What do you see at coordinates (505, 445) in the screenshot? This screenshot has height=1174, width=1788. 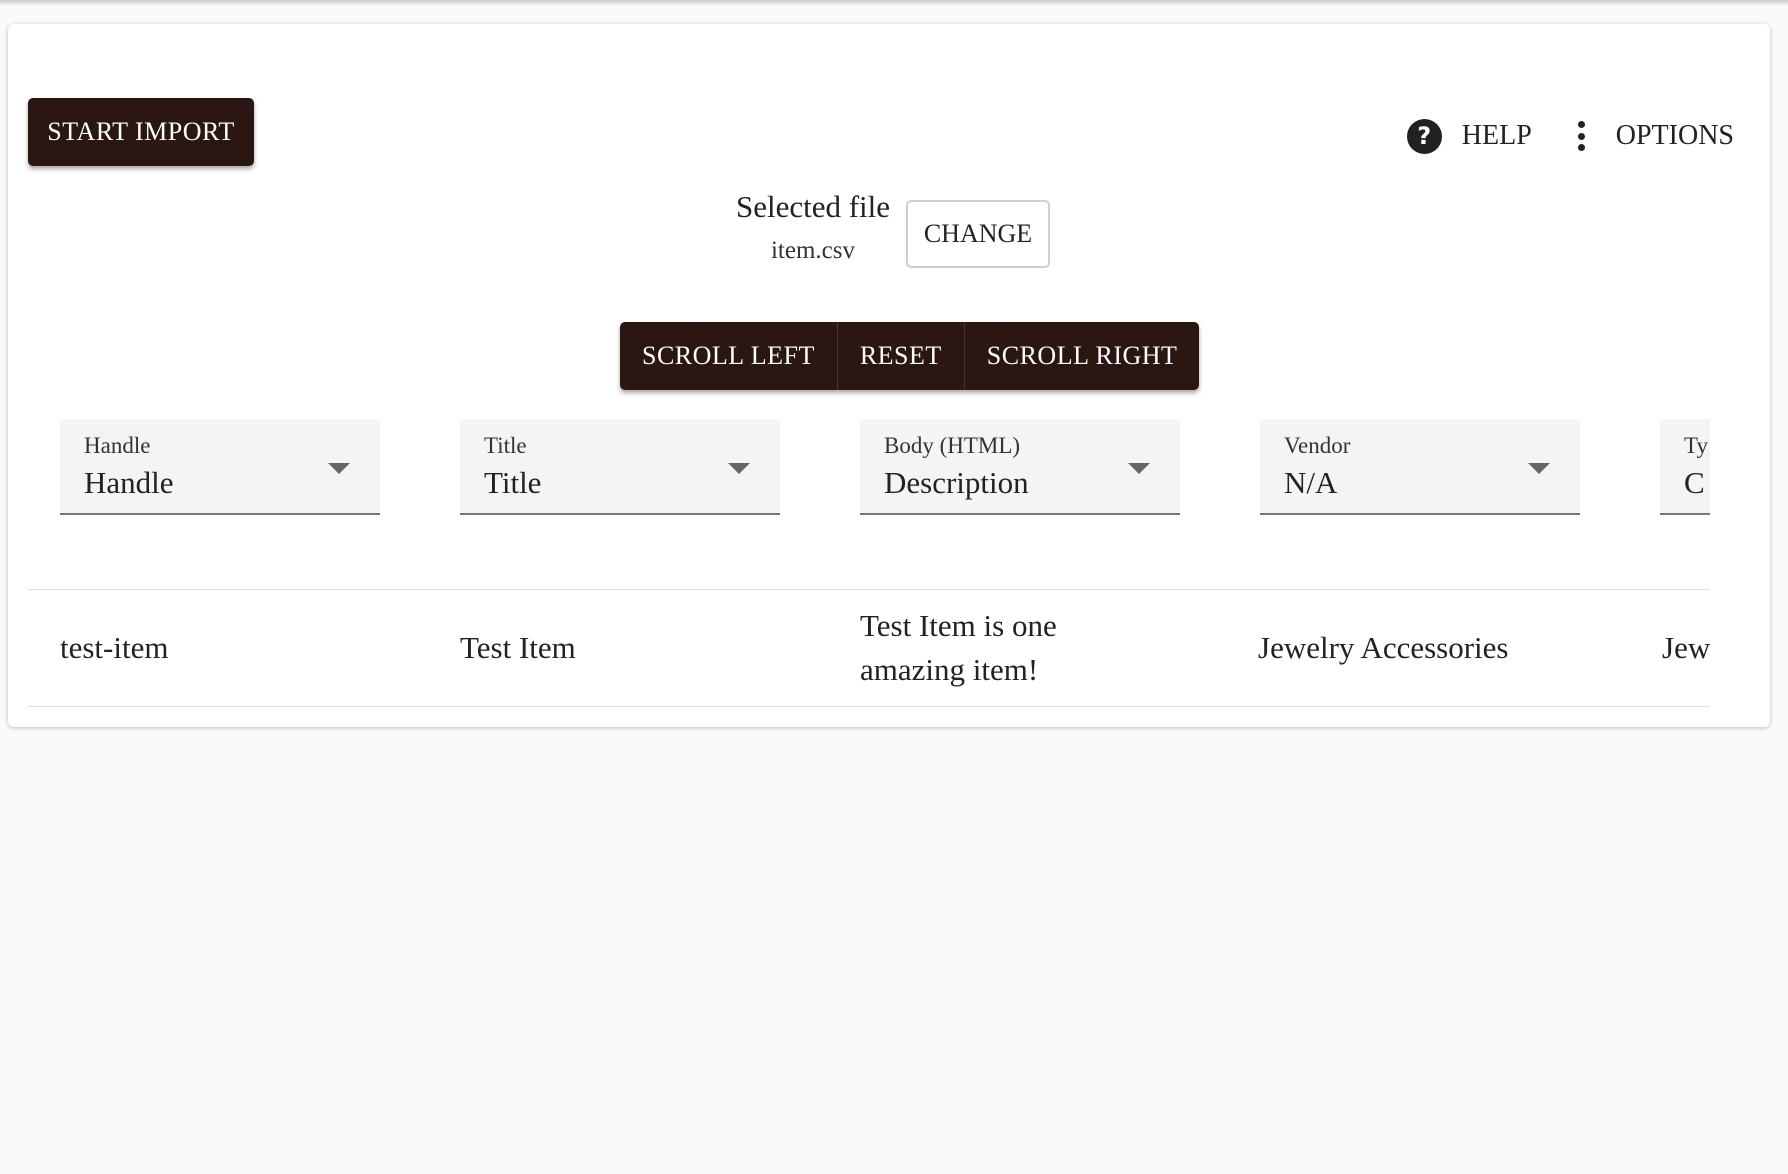 I see `select-label: Title` at bounding box center [505, 445].